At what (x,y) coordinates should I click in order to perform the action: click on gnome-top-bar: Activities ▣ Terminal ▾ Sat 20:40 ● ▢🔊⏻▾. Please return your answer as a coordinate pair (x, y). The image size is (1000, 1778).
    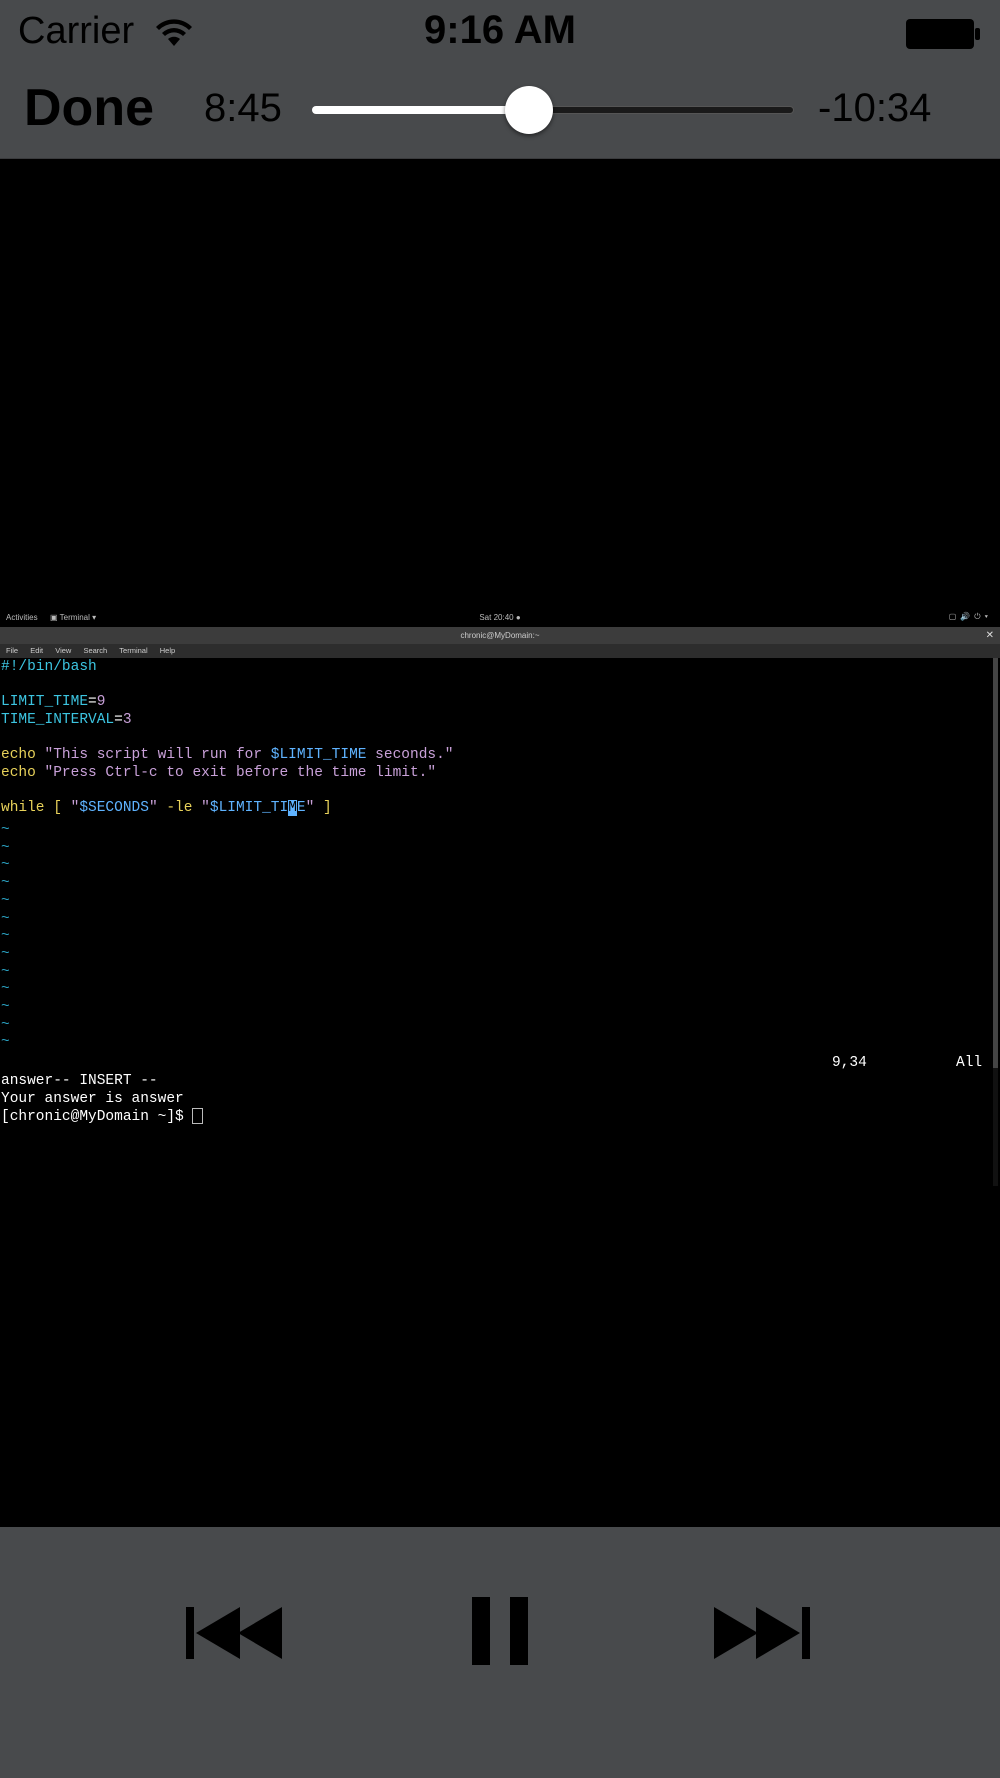
    Looking at the image, I should click on (500, 618).